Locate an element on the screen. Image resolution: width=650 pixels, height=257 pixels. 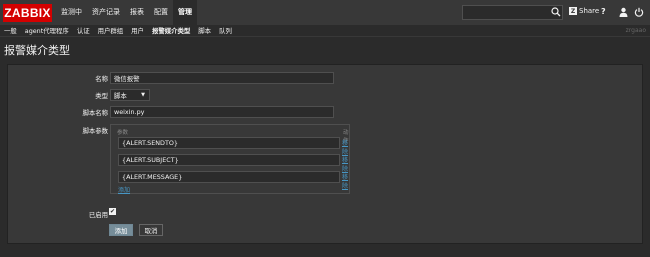
enabled-label: 已启用 is located at coordinates (98, 215).